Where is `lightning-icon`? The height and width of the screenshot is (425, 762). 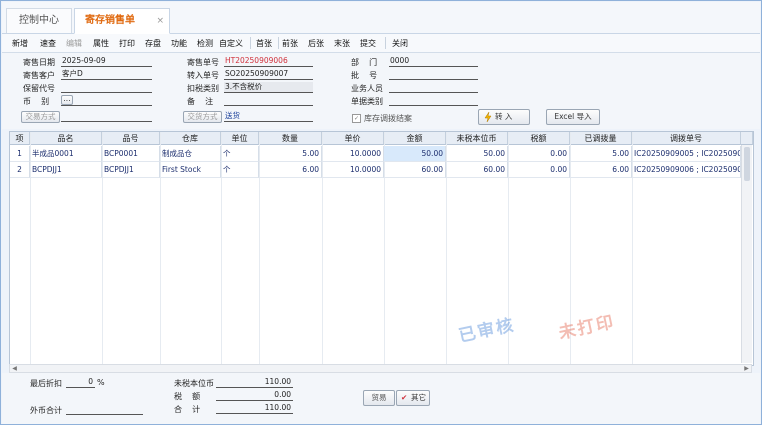
lightning-icon is located at coordinates (488, 117).